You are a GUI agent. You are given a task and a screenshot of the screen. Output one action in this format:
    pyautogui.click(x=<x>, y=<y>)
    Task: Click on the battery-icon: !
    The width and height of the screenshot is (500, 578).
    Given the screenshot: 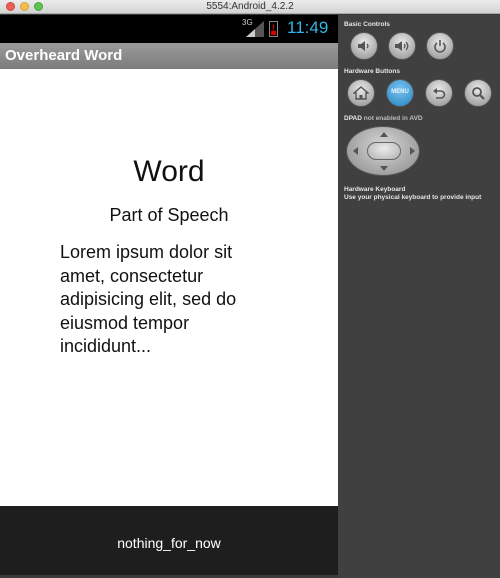 What is the action you would take?
    pyautogui.click(x=273, y=29)
    